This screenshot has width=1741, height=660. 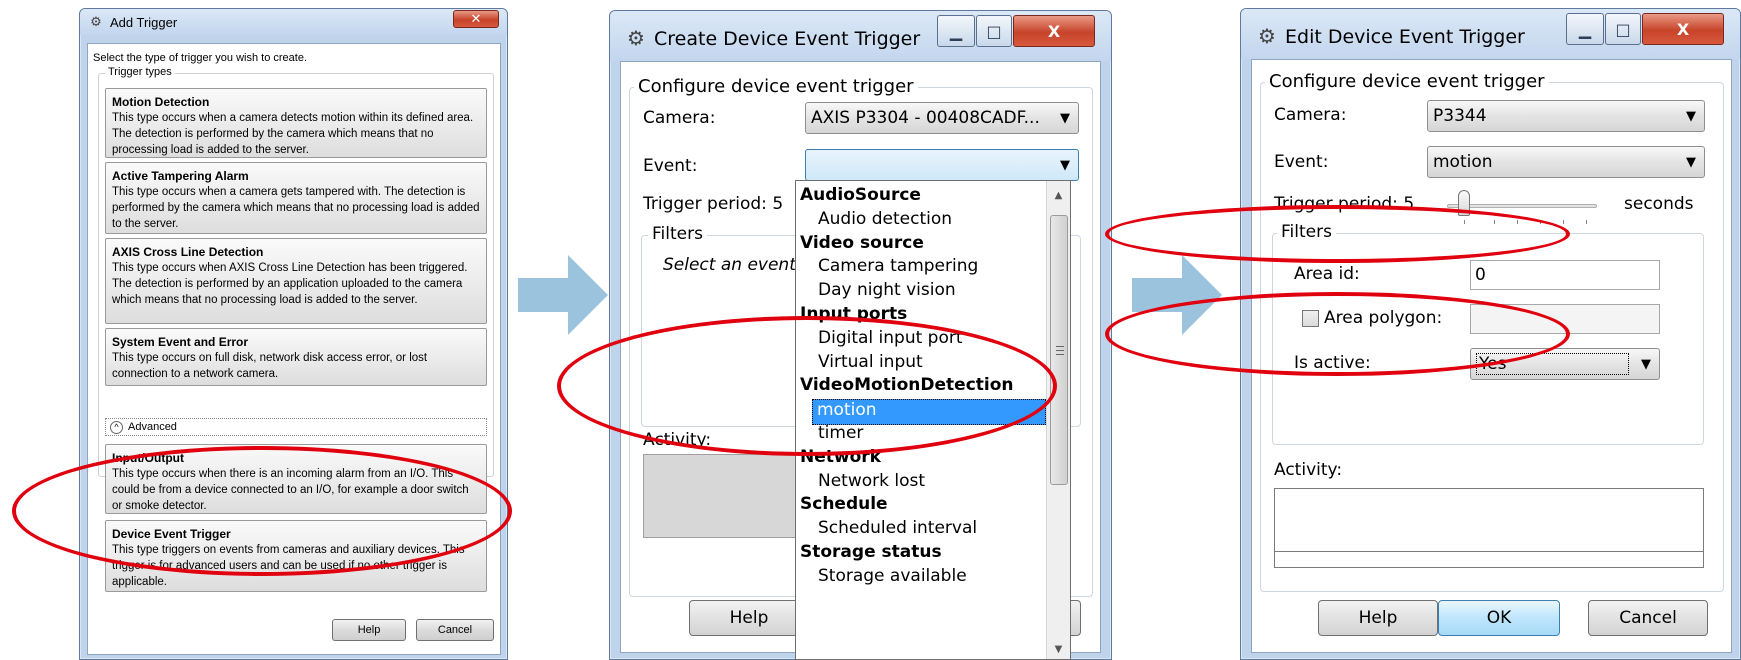 What do you see at coordinates (921, 269) in the screenshot?
I see `dropdown-option: Camera tampering` at bounding box center [921, 269].